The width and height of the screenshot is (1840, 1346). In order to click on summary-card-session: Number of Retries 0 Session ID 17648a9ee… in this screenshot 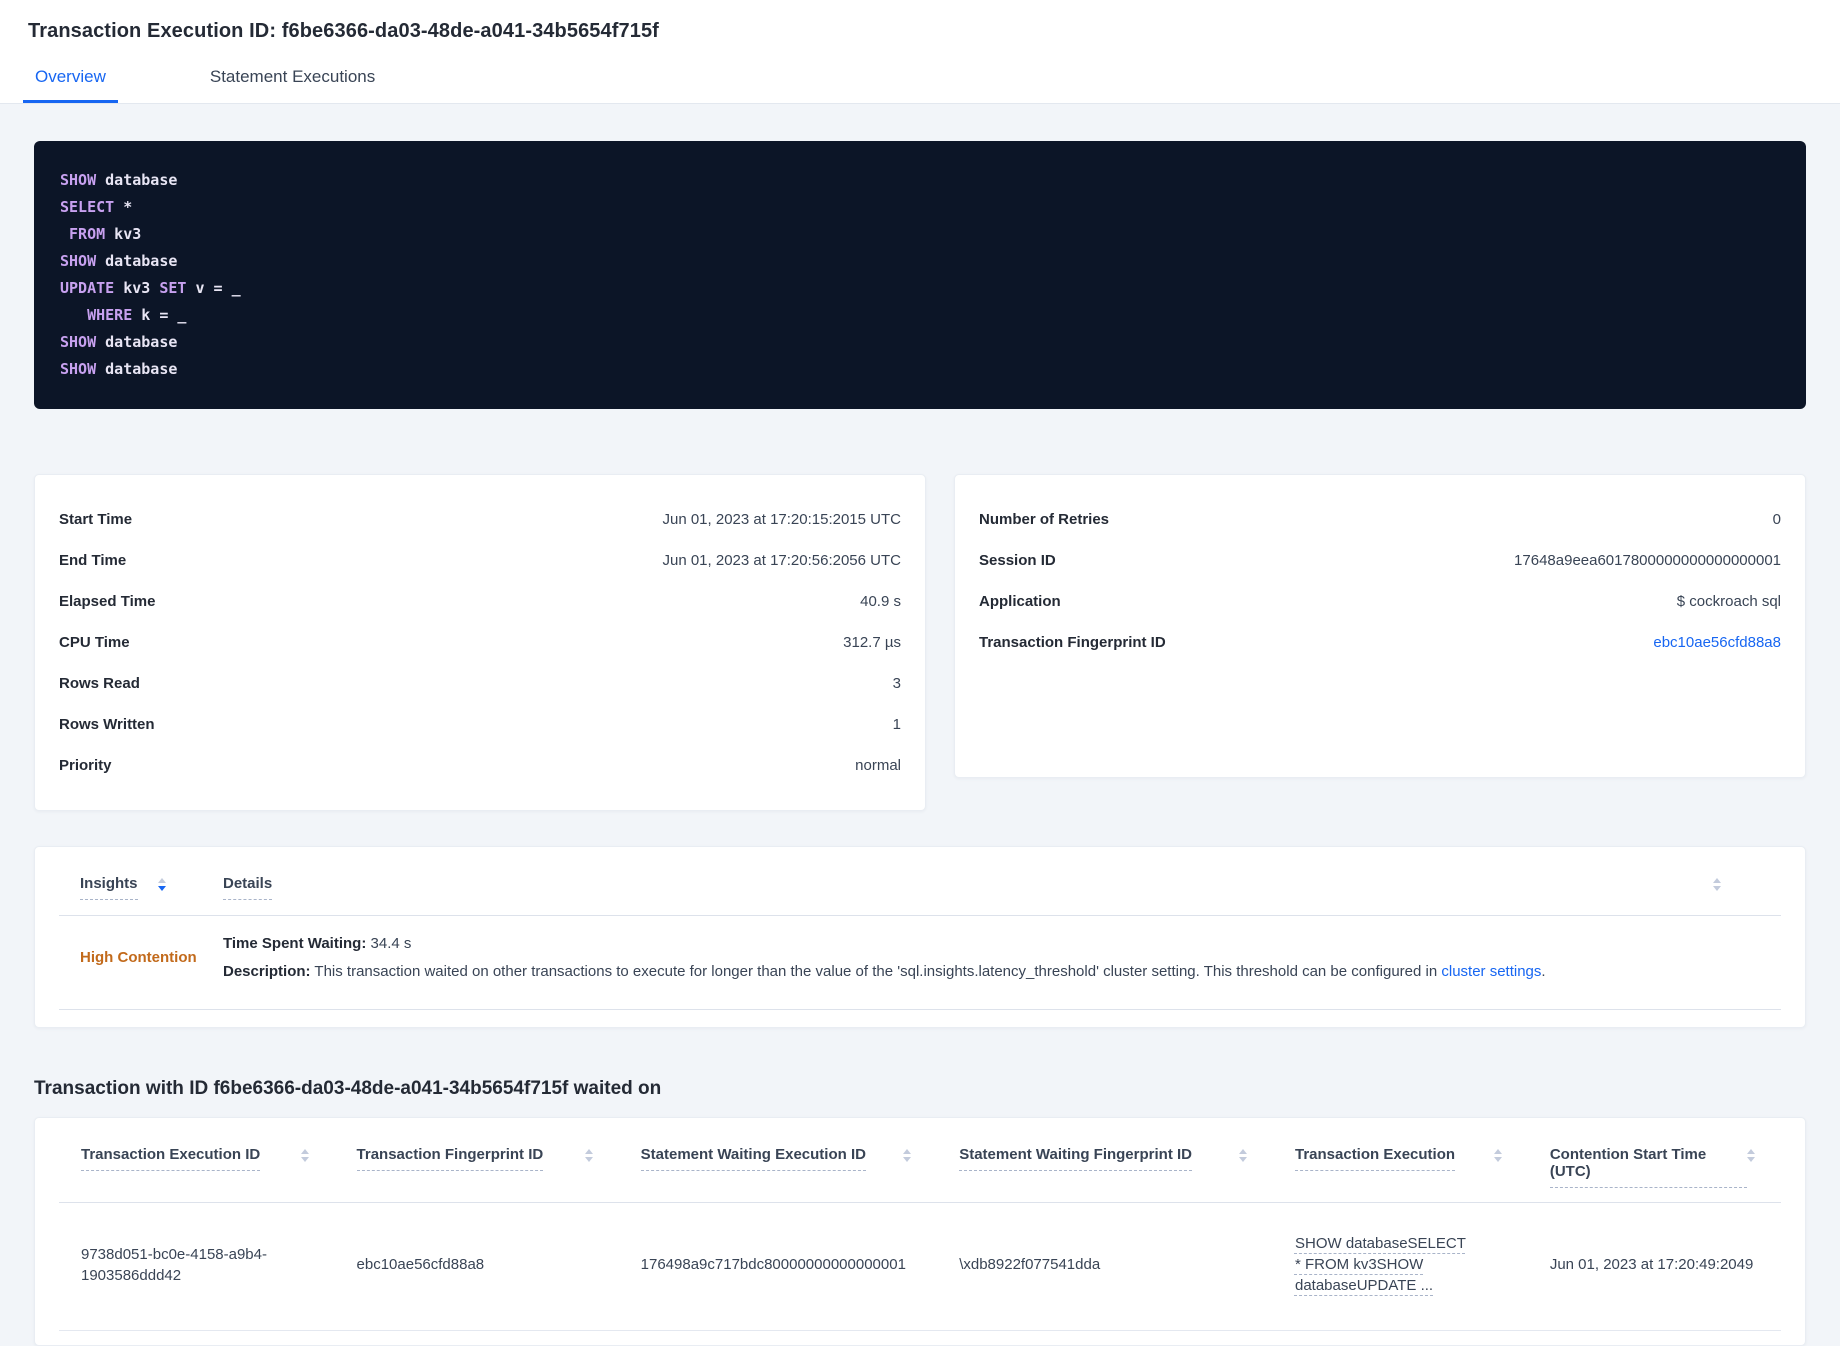, I will do `click(1380, 626)`.